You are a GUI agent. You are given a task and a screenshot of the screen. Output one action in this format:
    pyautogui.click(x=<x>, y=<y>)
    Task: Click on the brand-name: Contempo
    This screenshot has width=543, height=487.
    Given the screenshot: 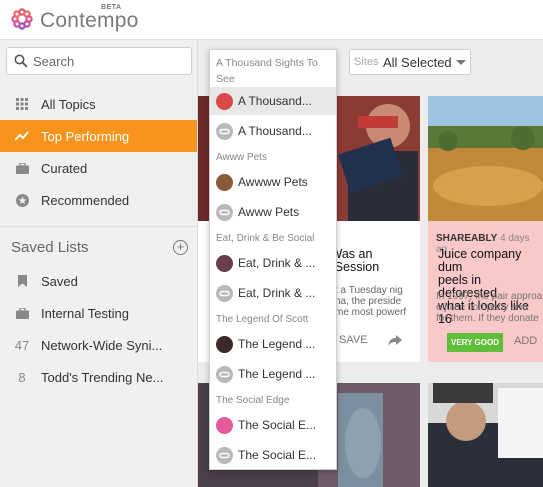 What is the action you would take?
    pyautogui.click(x=89, y=20)
    